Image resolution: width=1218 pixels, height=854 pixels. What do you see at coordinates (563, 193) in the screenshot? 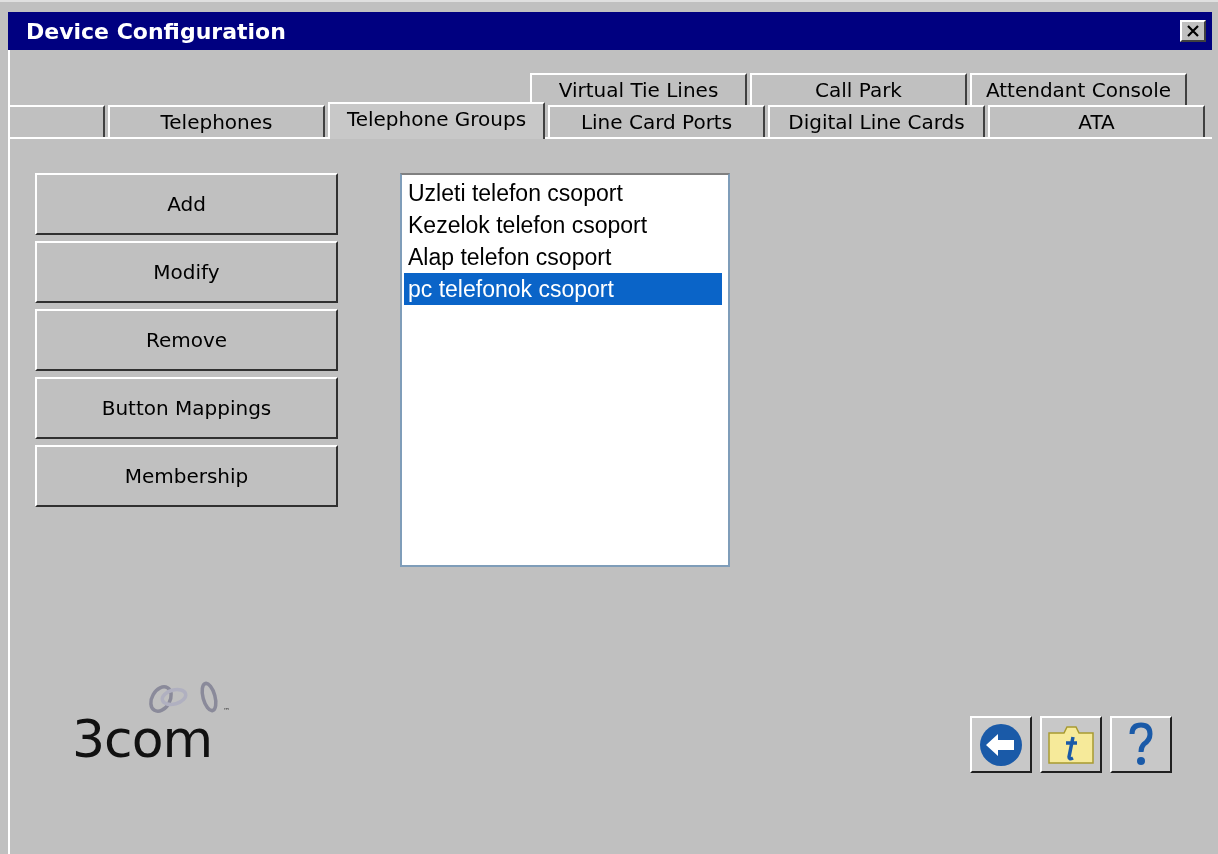
I see `list-item: Uzleti telefon csoport` at bounding box center [563, 193].